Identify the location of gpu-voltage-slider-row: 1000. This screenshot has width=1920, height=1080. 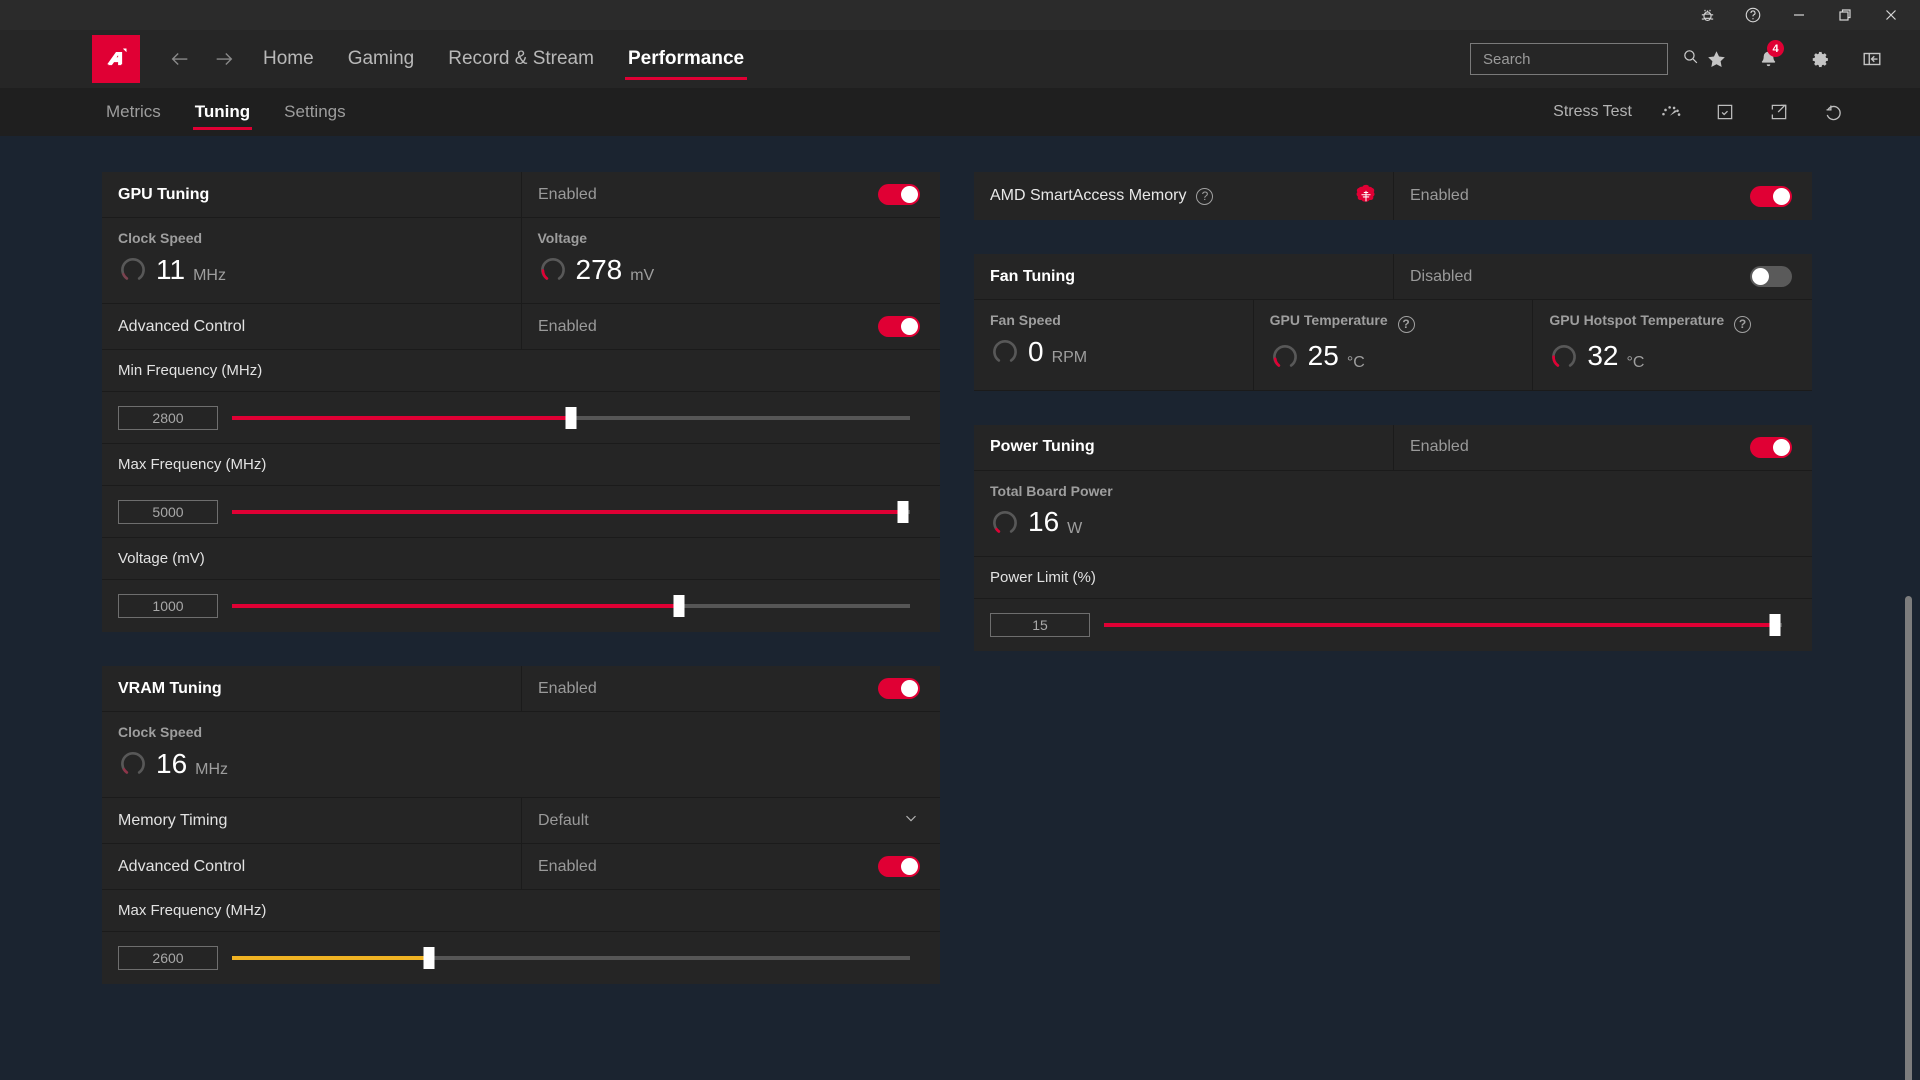
(521, 606).